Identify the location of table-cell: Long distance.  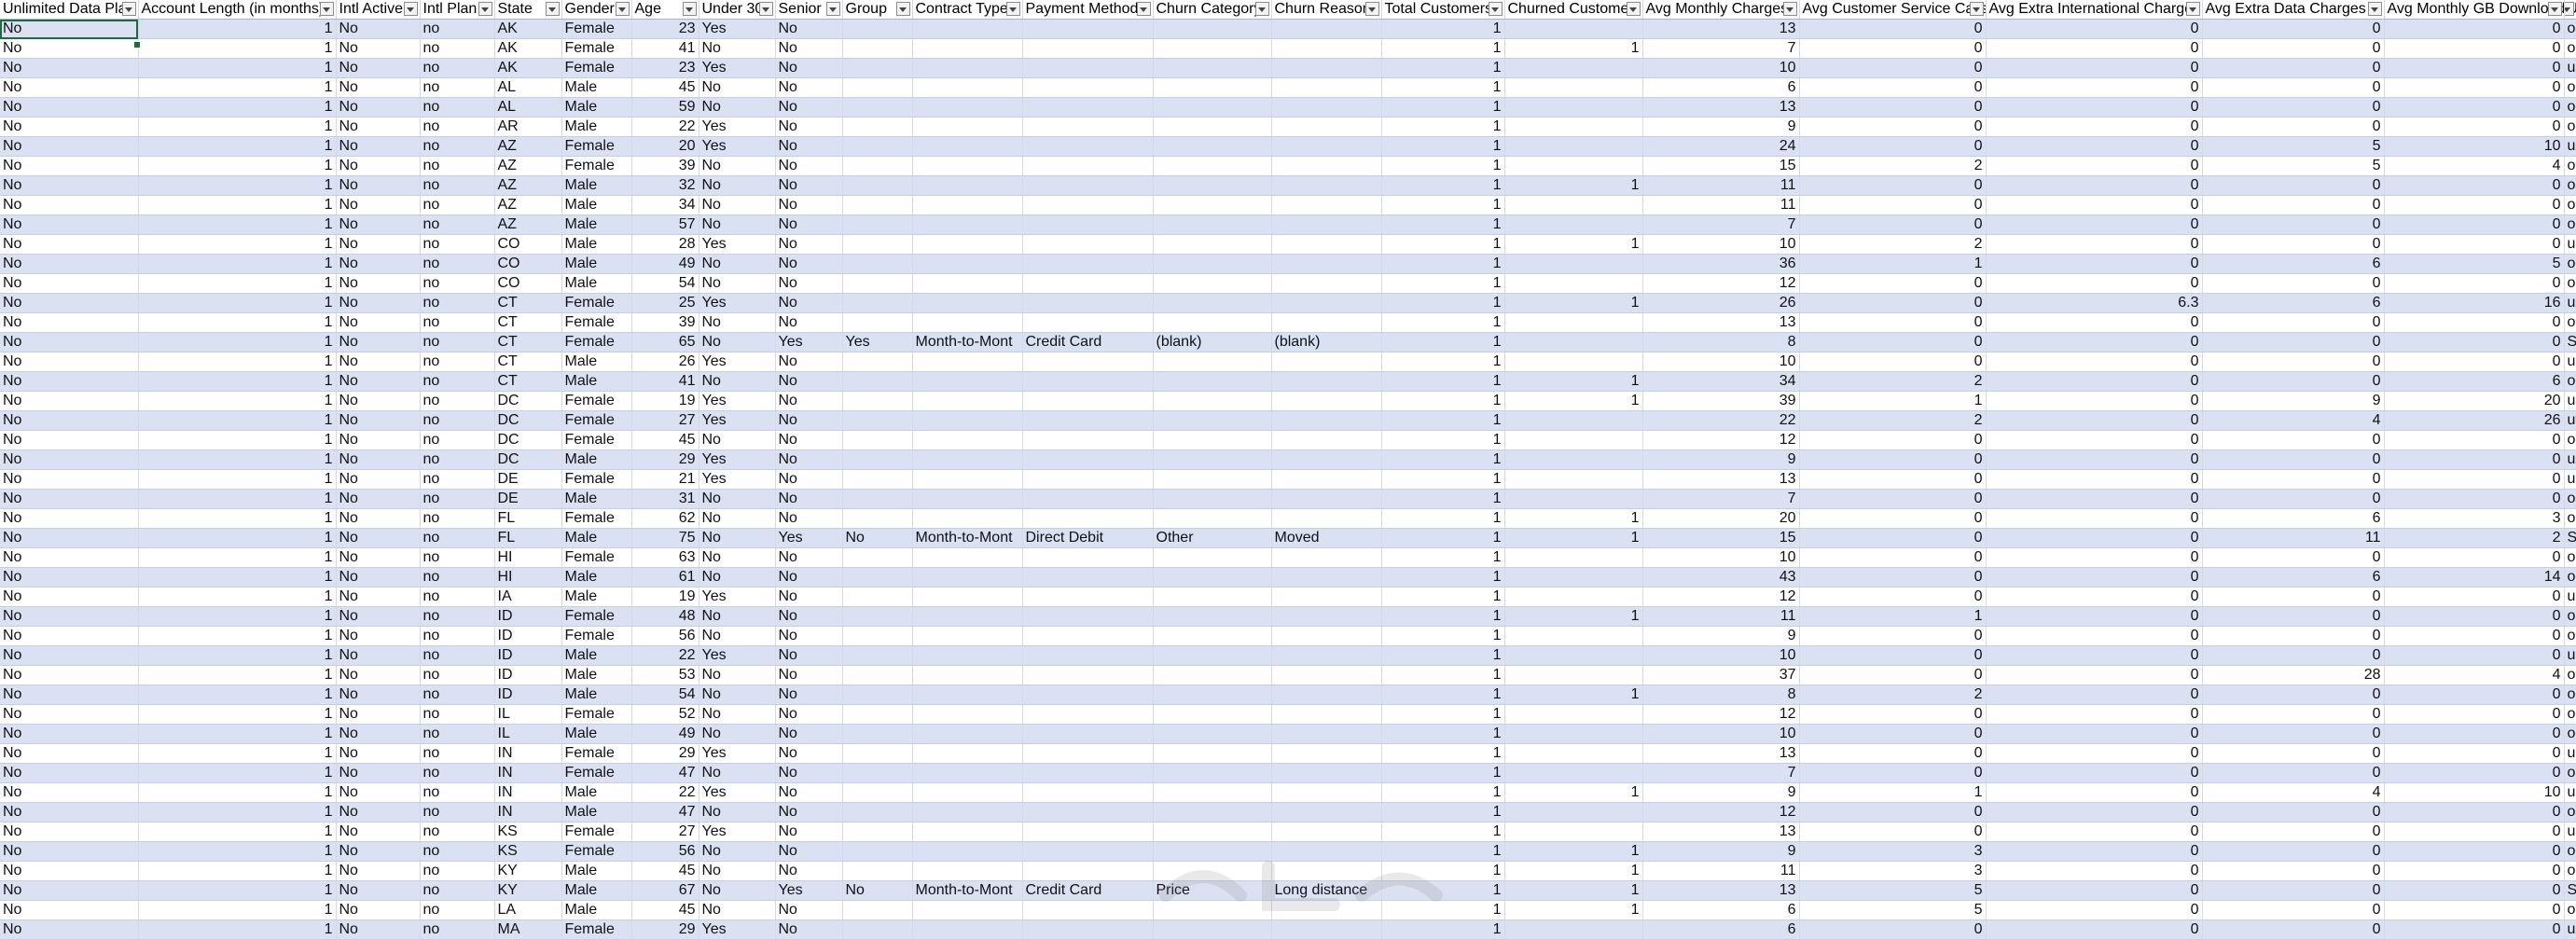
(1326, 891).